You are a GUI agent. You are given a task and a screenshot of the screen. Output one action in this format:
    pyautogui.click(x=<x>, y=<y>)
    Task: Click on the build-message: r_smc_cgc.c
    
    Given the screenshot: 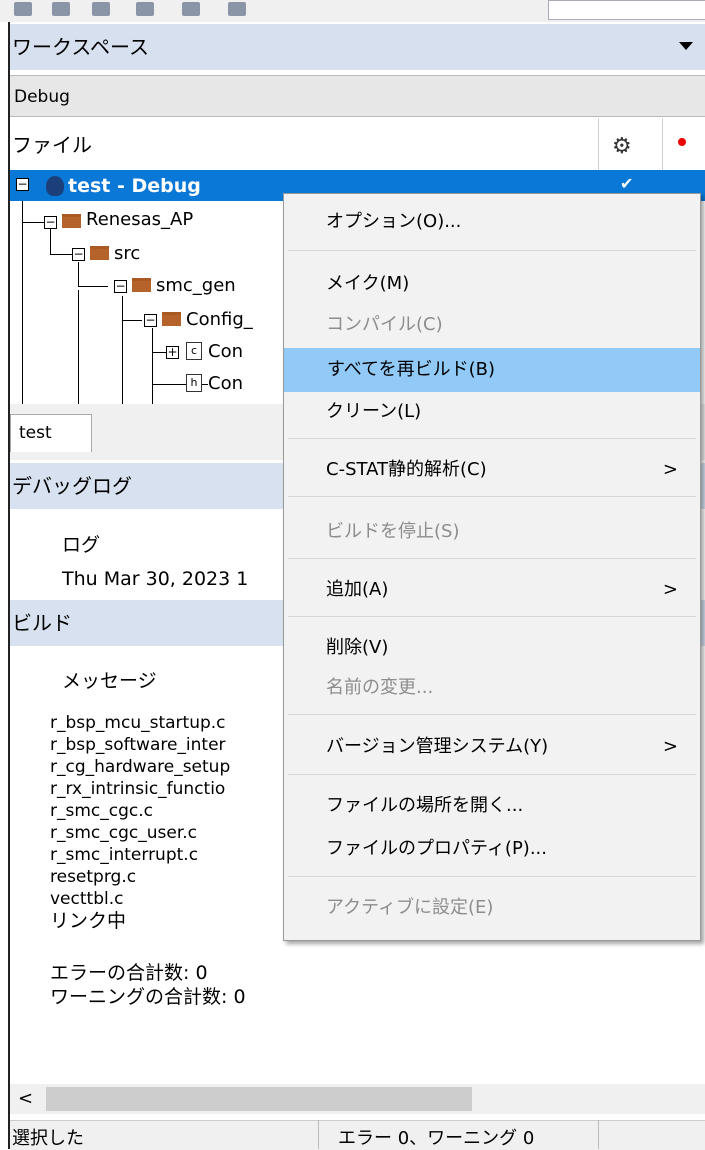 What is the action you would take?
    pyautogui.click(x=101, y=811)
    